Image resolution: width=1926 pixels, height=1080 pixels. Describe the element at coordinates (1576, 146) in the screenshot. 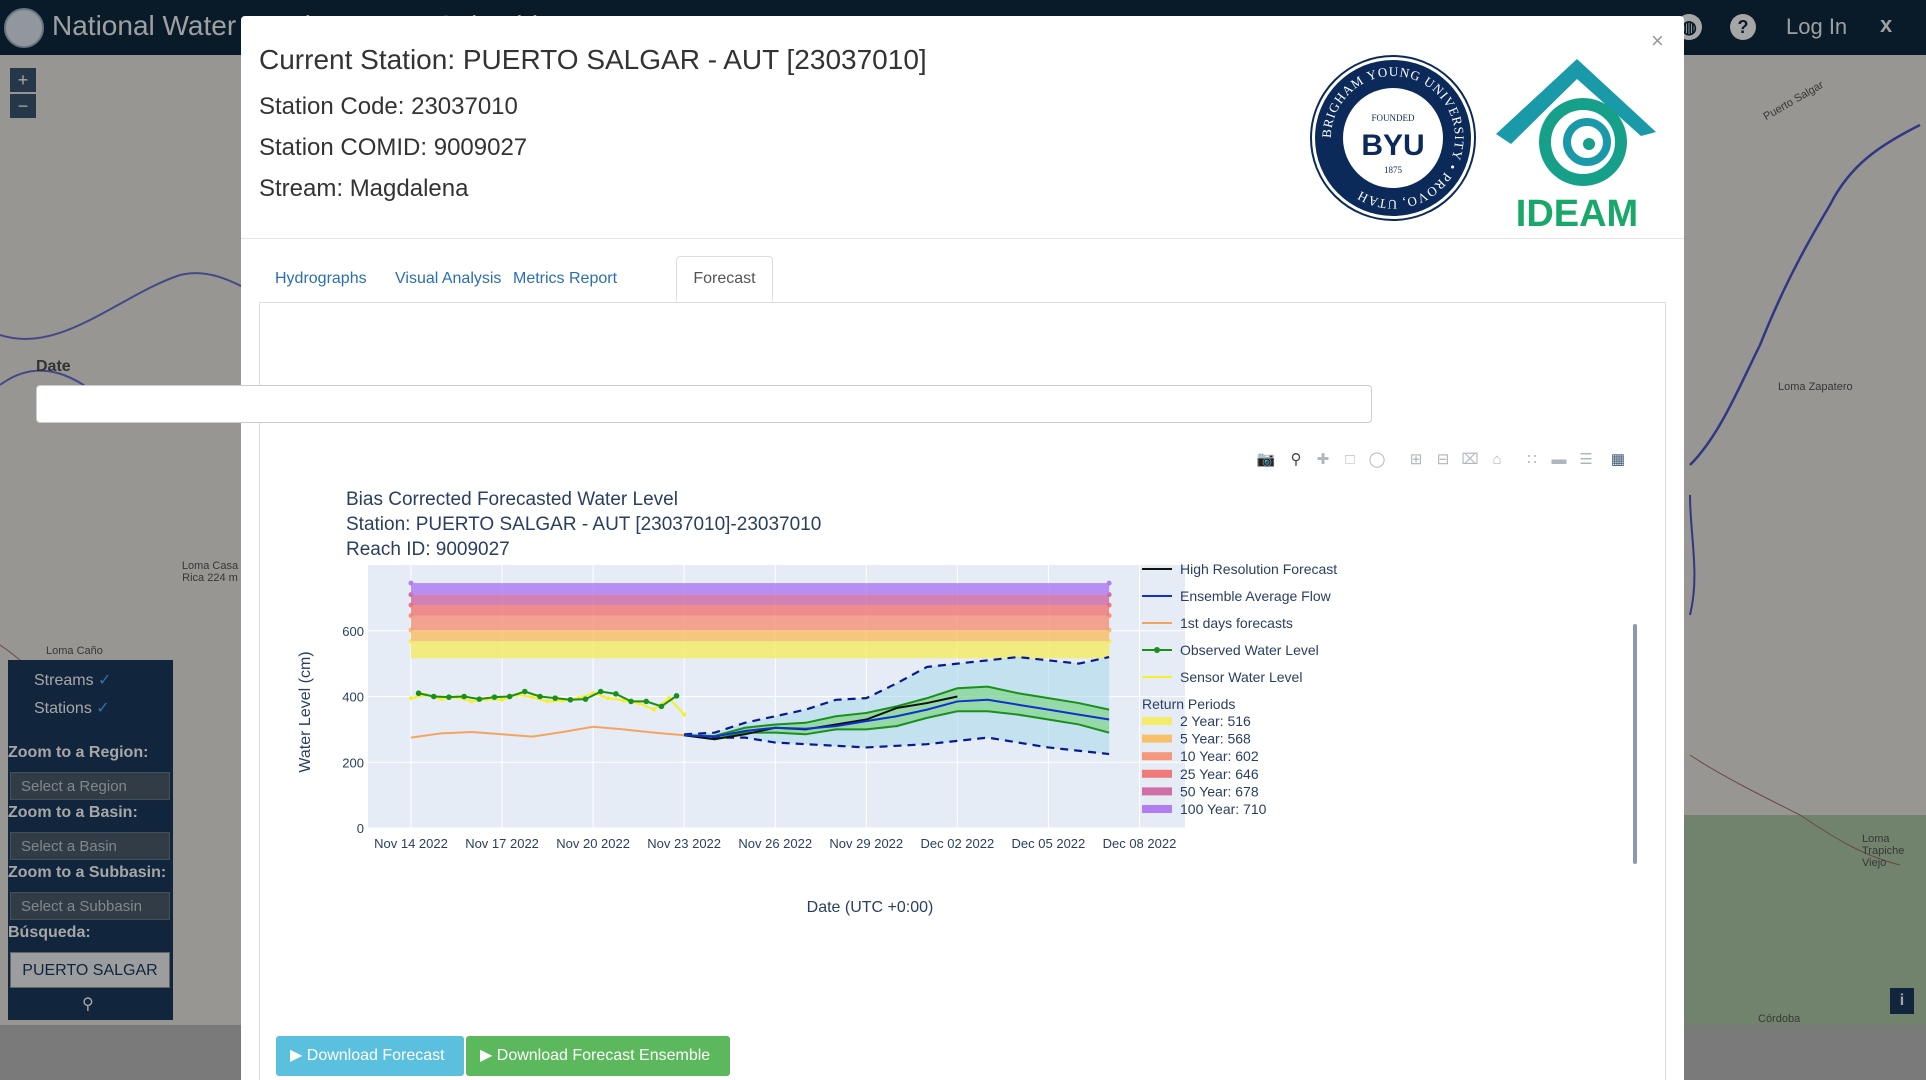

I see `ideam-logo: IDEAM` at that location.